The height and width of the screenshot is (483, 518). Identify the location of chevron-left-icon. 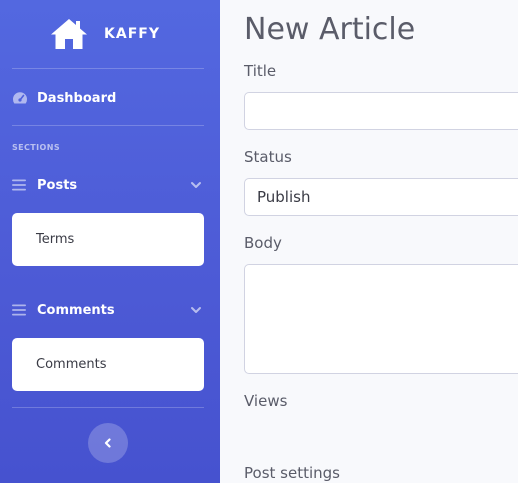
(107, 443).